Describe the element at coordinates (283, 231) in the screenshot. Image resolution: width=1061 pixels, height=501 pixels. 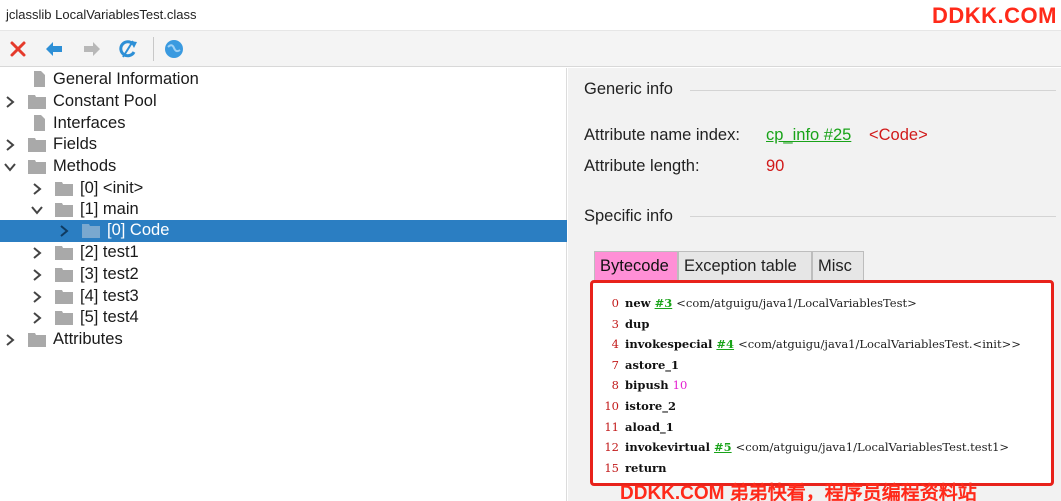
I see `tree-item-code: [0] Code` at that location.